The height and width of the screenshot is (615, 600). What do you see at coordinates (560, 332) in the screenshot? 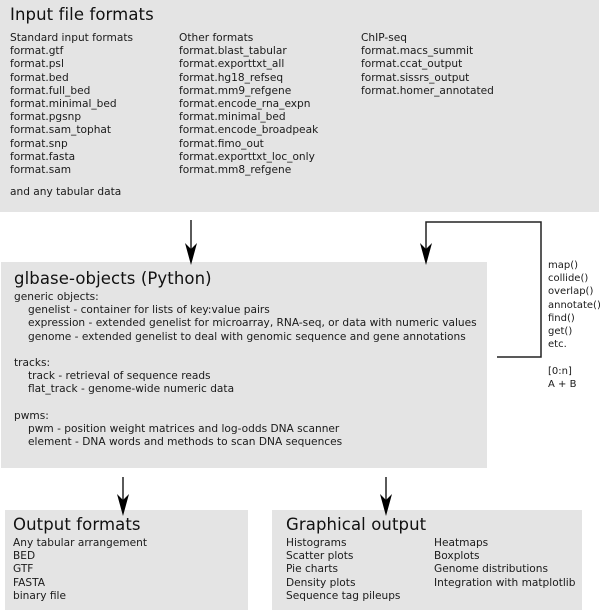
I see `method-item: get()` at bounding box center [560, 332].